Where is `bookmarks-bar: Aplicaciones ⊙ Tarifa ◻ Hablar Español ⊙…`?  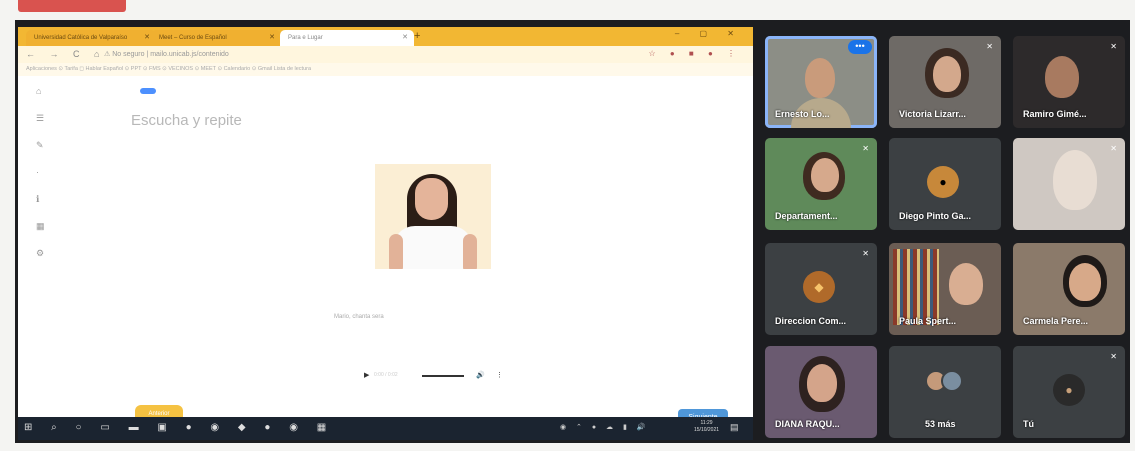
bookmarks-bar: Aplicaciones ⊙ Tarifa ◻ Hablar Español ⊙… is located at coordinates (385, 69).